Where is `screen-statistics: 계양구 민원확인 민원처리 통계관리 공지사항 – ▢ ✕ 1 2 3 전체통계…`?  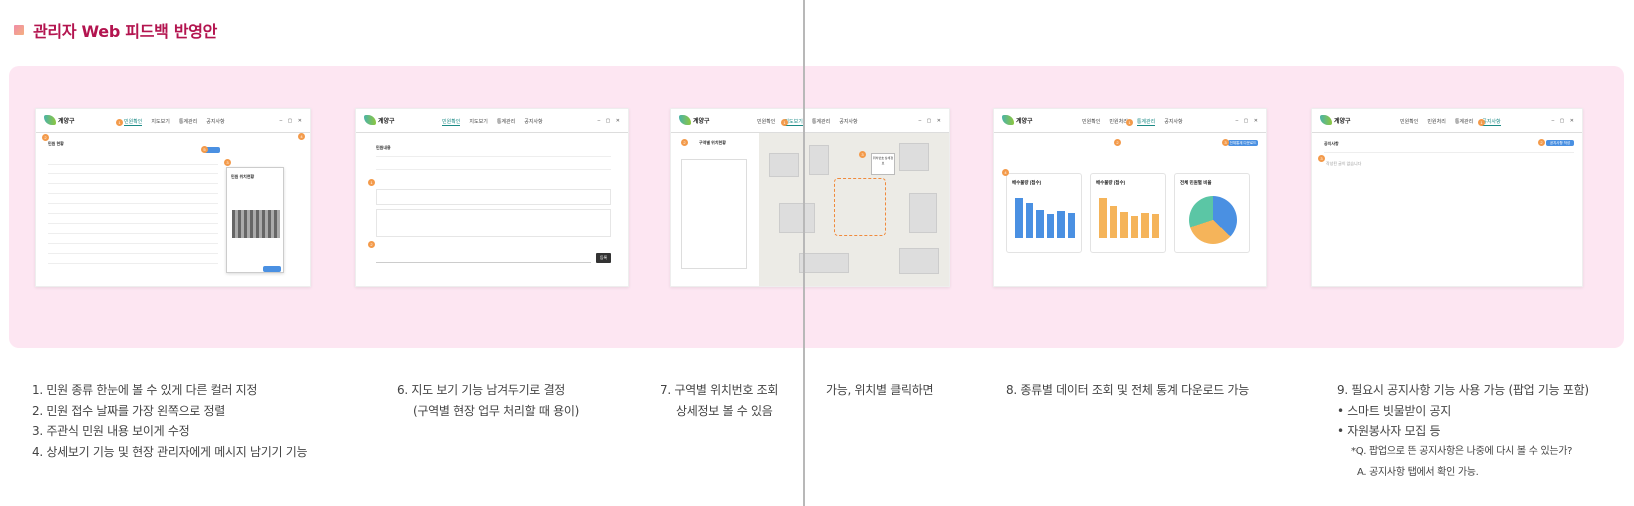 screen-statistics: 계양구 민원확인 민원처리 통계관리 공지사항 – ▢ ✕ 1 2 3 전체통계… is located at coordinates (1130, 197).